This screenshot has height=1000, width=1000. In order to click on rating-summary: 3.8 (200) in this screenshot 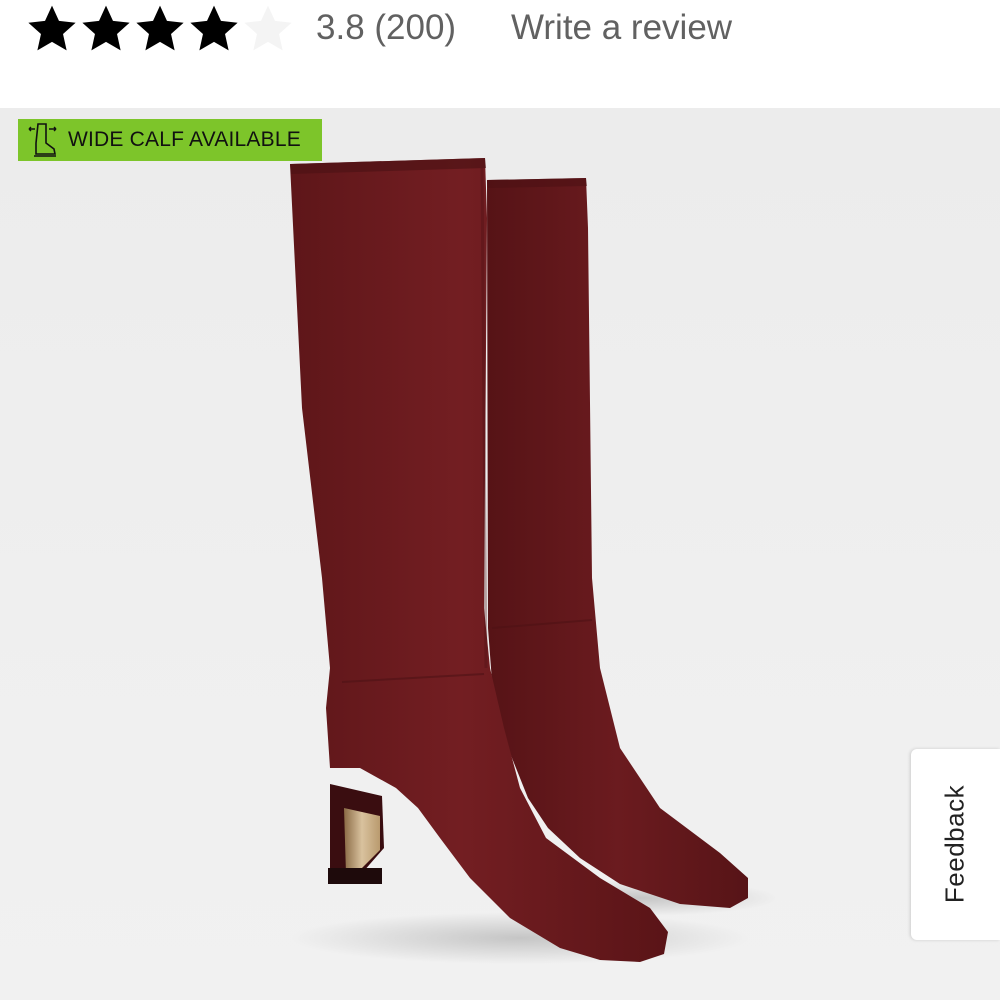, I will do `click(386, 27)`.